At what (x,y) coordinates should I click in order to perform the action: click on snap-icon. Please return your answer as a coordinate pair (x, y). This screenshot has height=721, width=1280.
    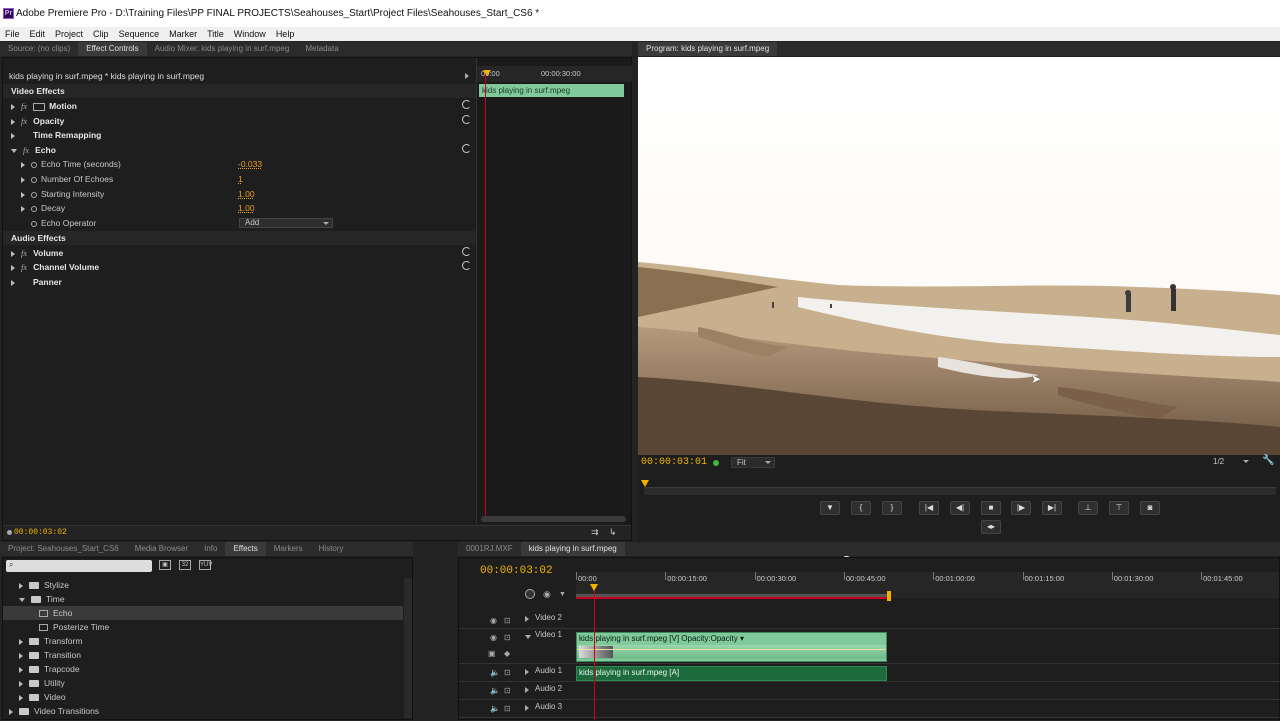
    Looking at the image, I should click on (530, 594).